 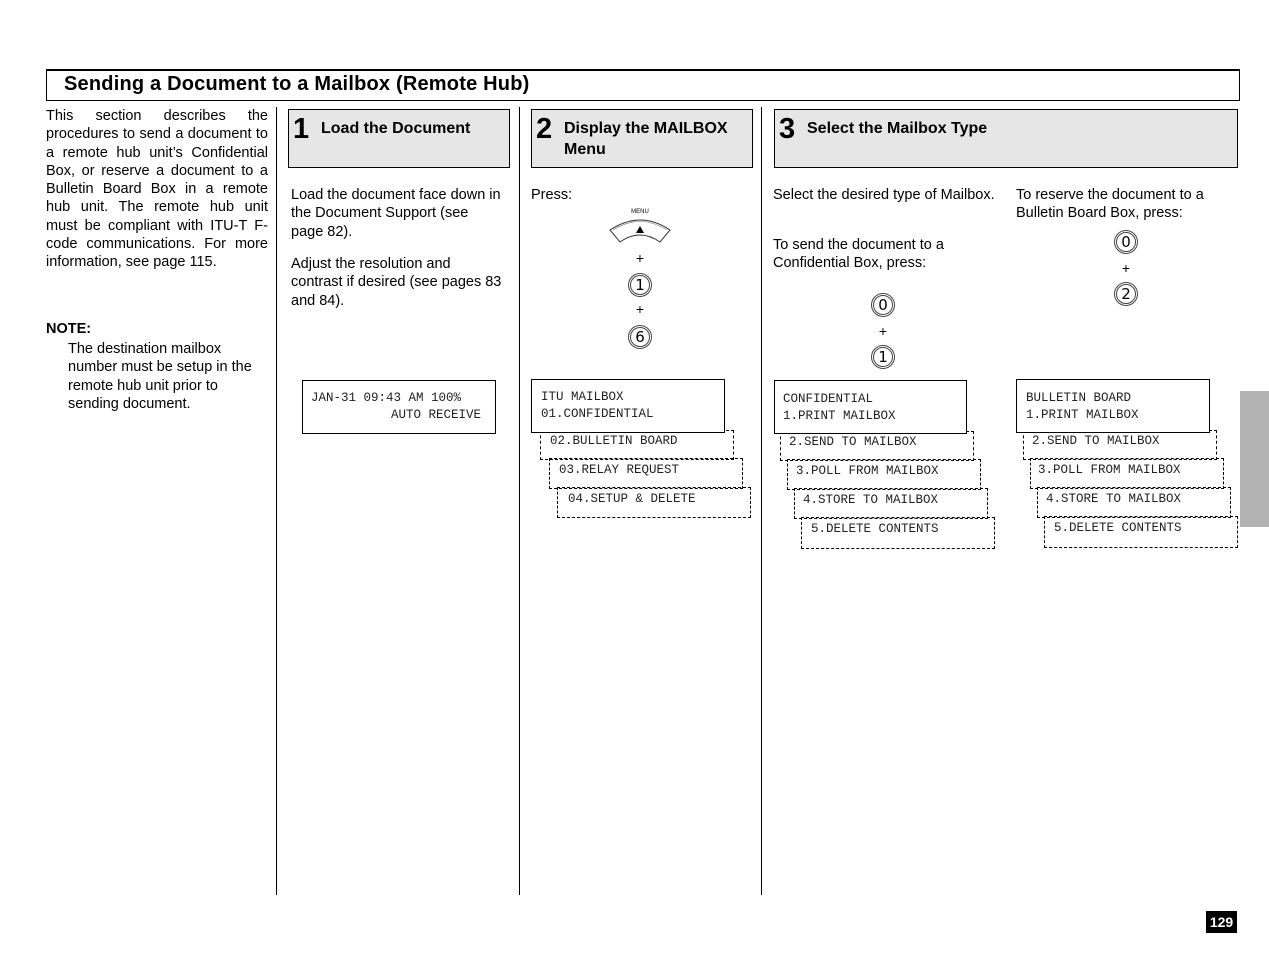 I want to click on lcd-line-1: BULLETIN BOARD, so click(x=1079, y=398).